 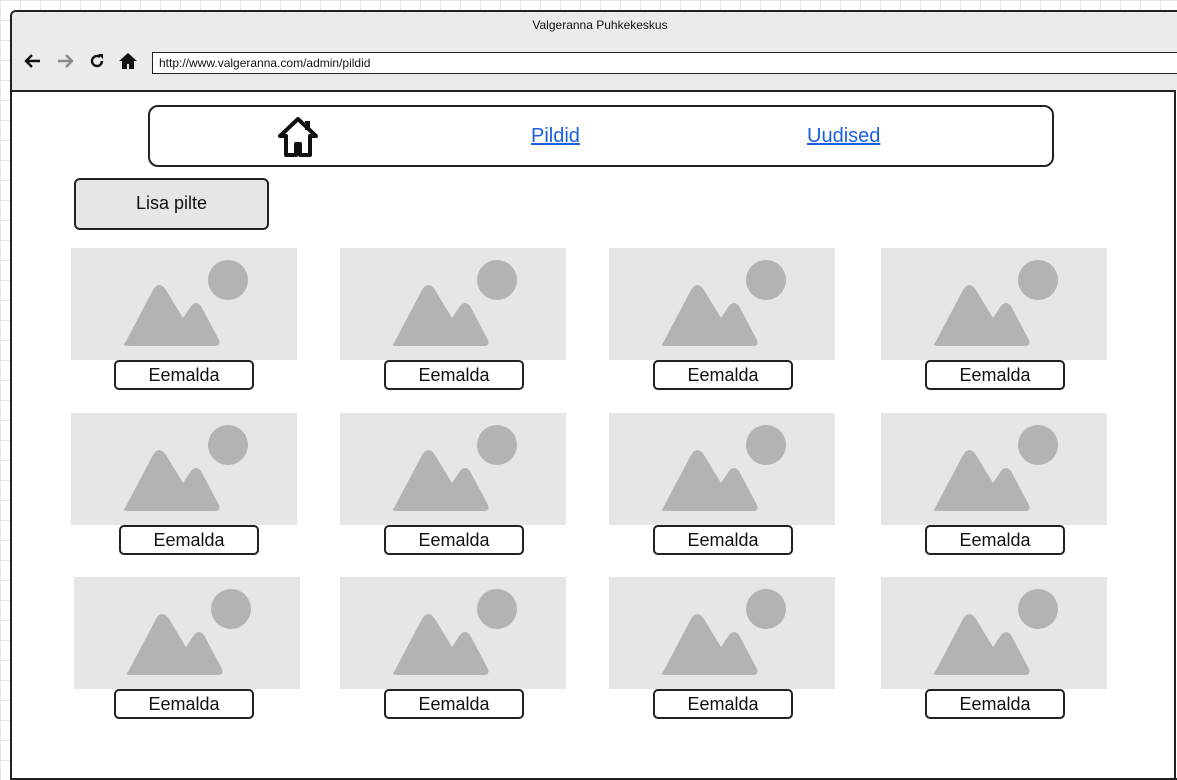 I want to click on menu-link-pildid: Pildid, so click(x=555, y=136).